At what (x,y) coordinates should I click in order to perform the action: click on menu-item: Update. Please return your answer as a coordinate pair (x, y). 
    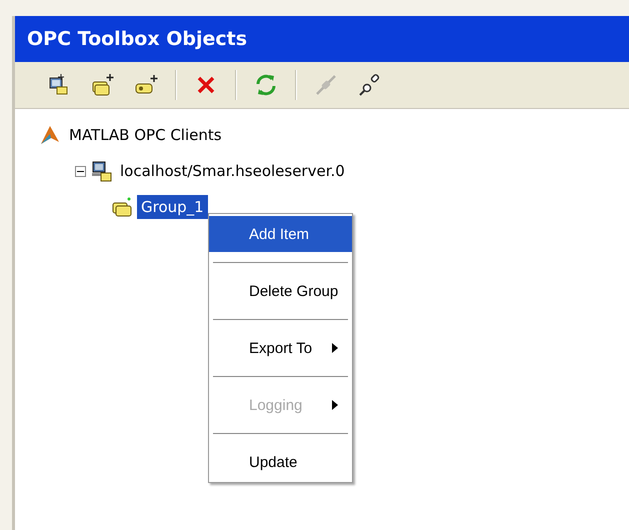
    Looking at the image, I should click on (280, 462).